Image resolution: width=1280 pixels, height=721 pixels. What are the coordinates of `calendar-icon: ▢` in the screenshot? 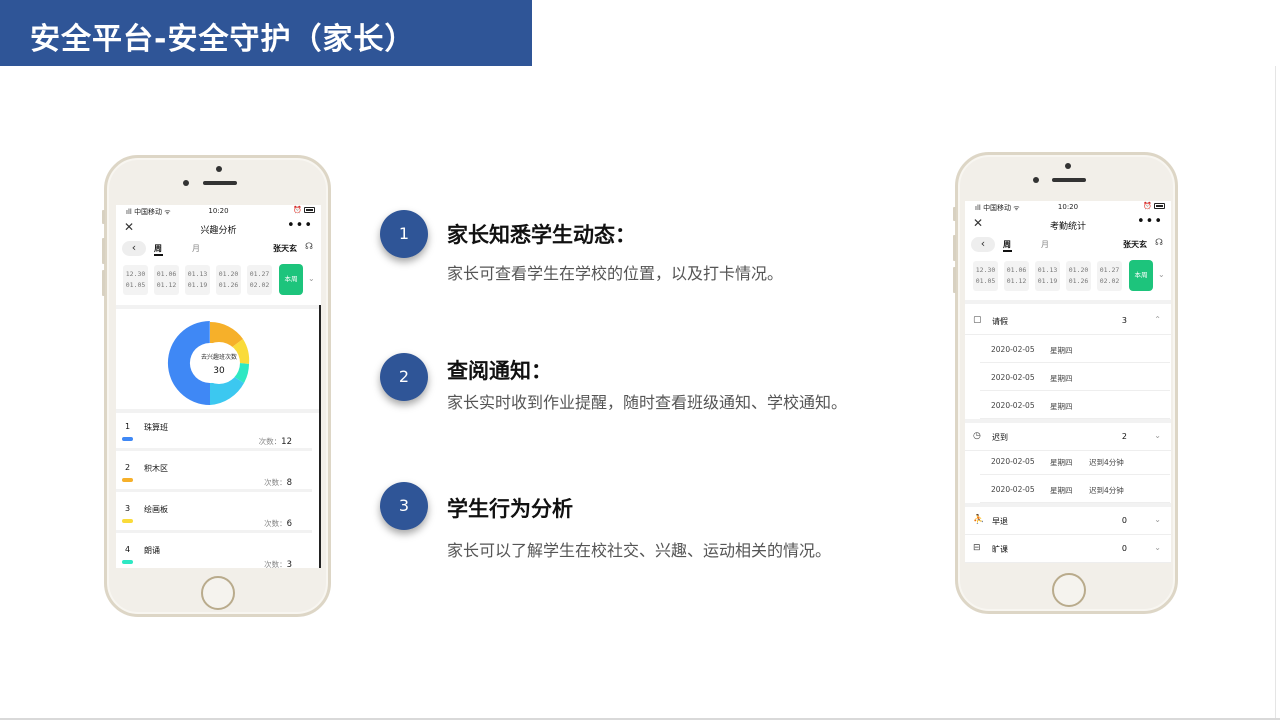 It's located at (977, 320).